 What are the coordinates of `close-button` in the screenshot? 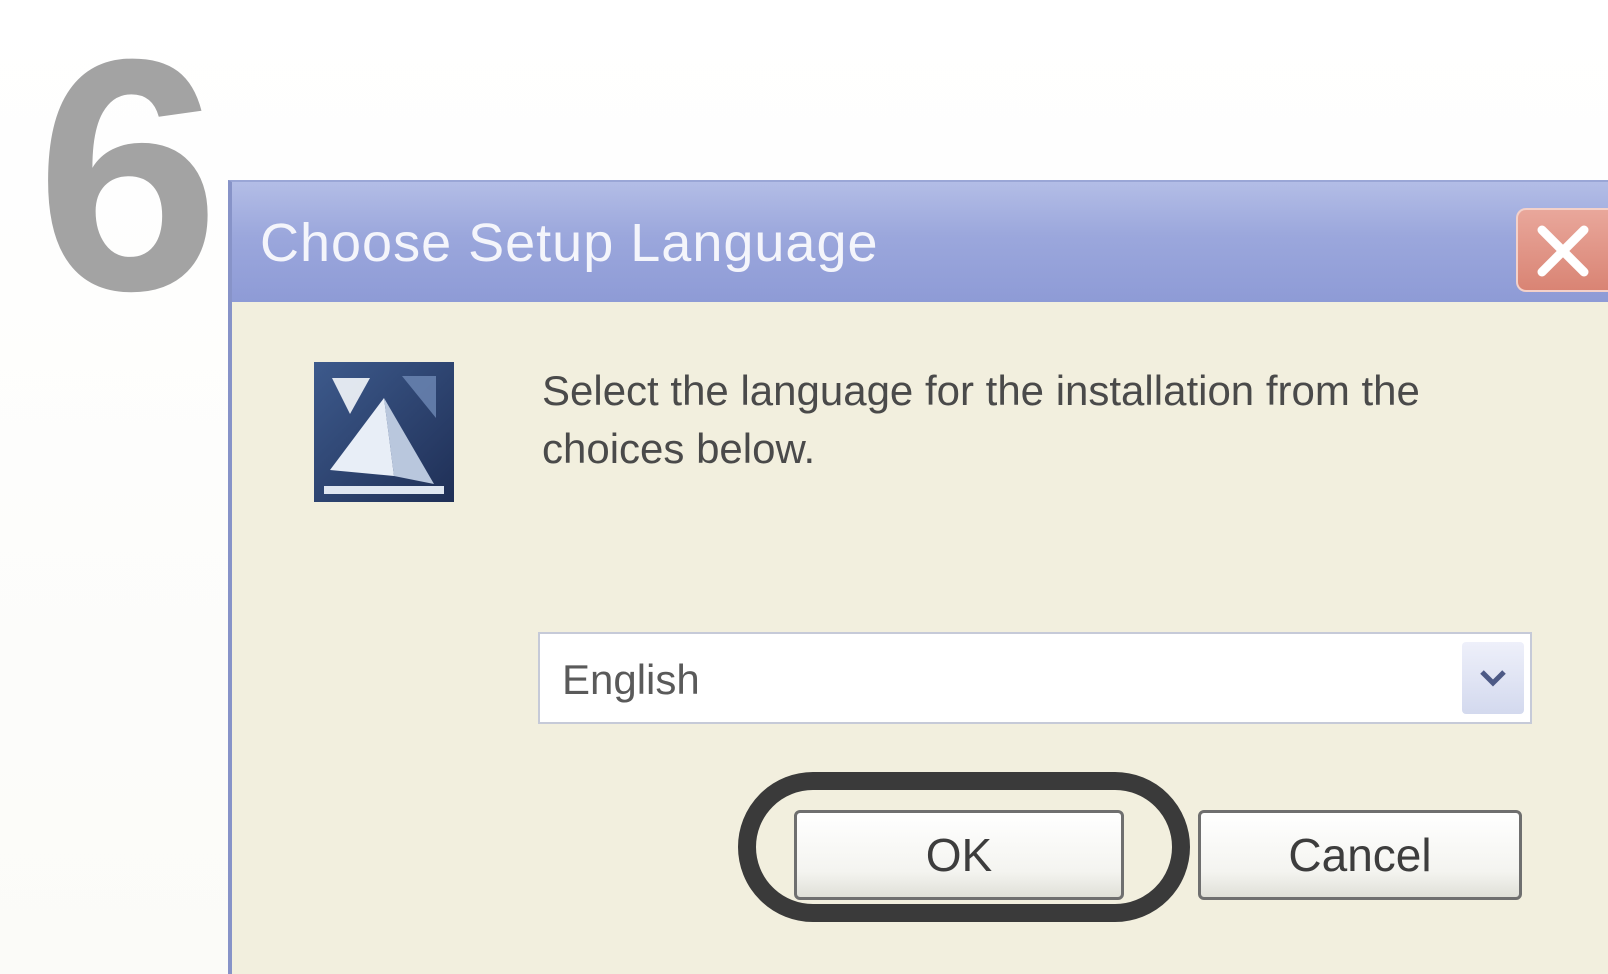 It's located at (1562, 250).